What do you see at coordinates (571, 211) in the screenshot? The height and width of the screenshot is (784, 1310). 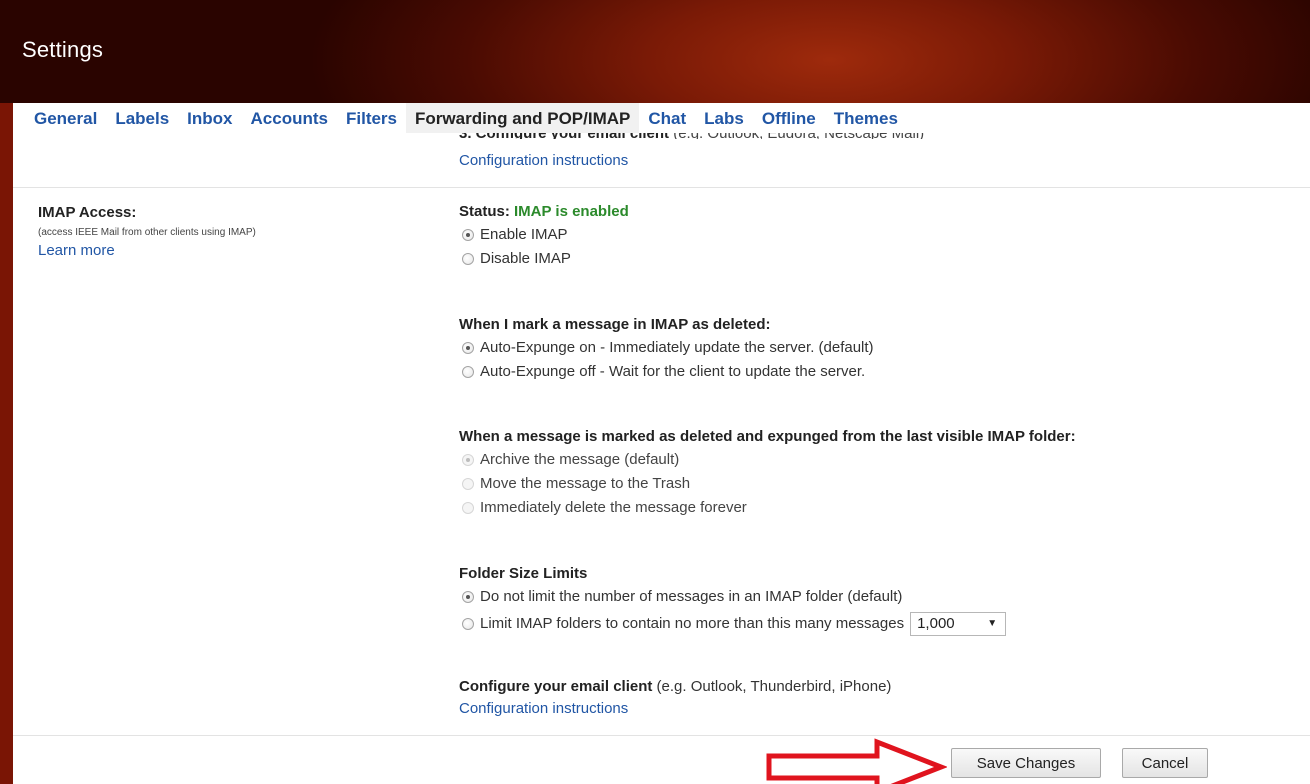 I see `status-value: IMAP is enabled` at bounding box center [571, 211].